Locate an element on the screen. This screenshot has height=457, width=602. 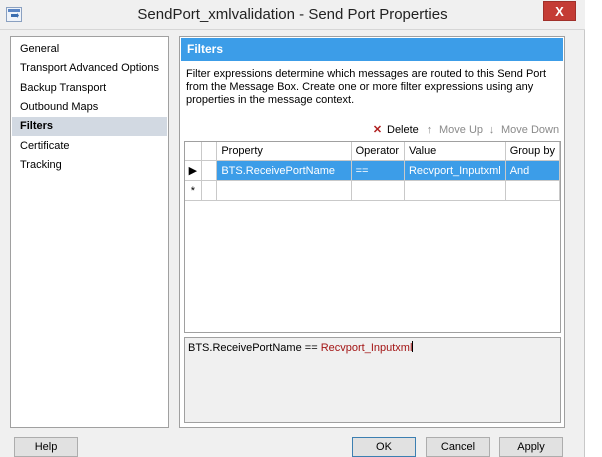
expression-property: BTS.ReceivePortName is located at coordinates (245, 348).